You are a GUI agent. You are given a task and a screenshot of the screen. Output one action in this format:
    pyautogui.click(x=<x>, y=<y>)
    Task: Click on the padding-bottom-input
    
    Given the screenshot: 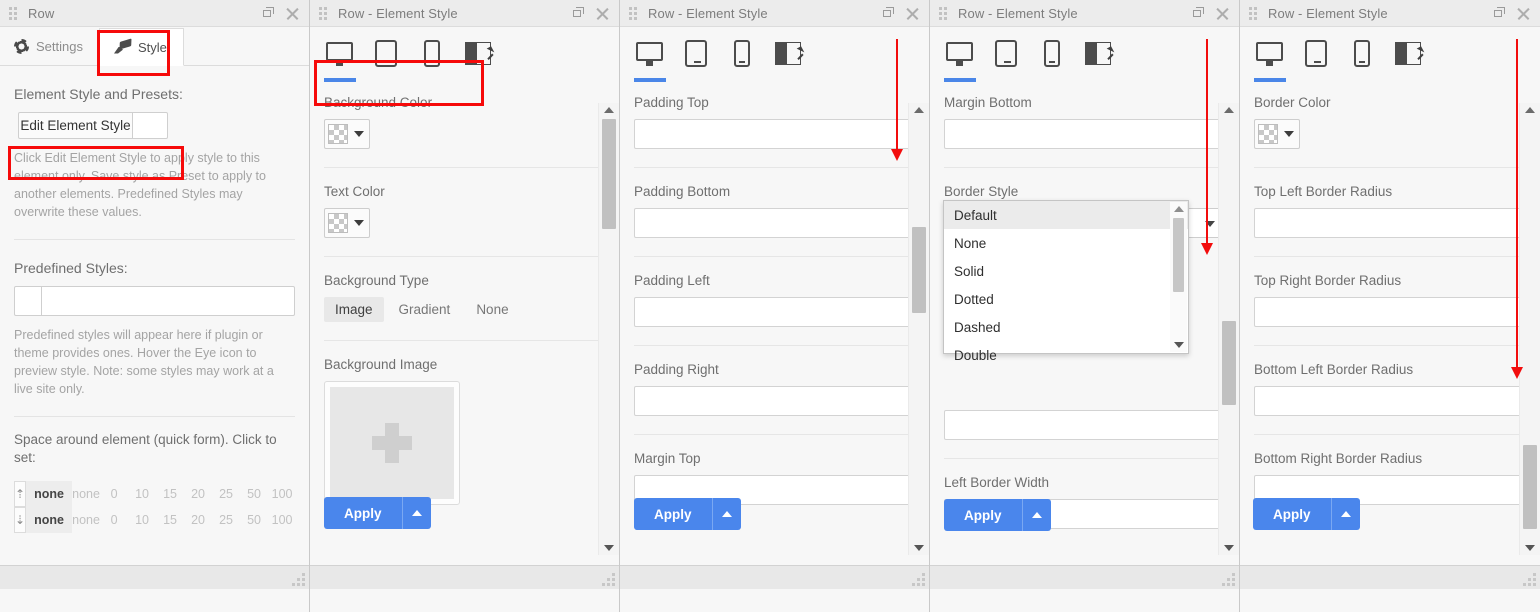 What is the action you would take?
    pyautogui.click(x=774, y=223)
    